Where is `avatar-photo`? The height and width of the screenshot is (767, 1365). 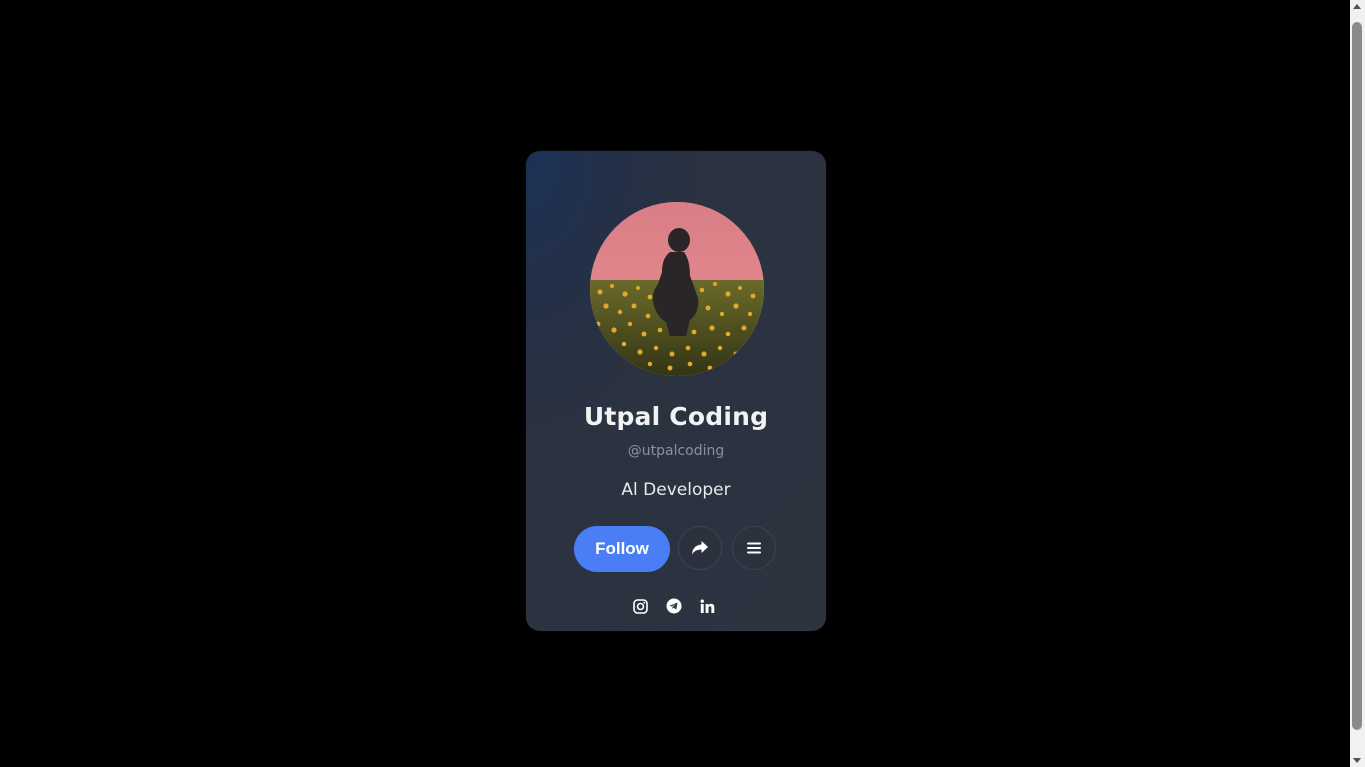
avatar-photo is located at coordinates (677, 289).